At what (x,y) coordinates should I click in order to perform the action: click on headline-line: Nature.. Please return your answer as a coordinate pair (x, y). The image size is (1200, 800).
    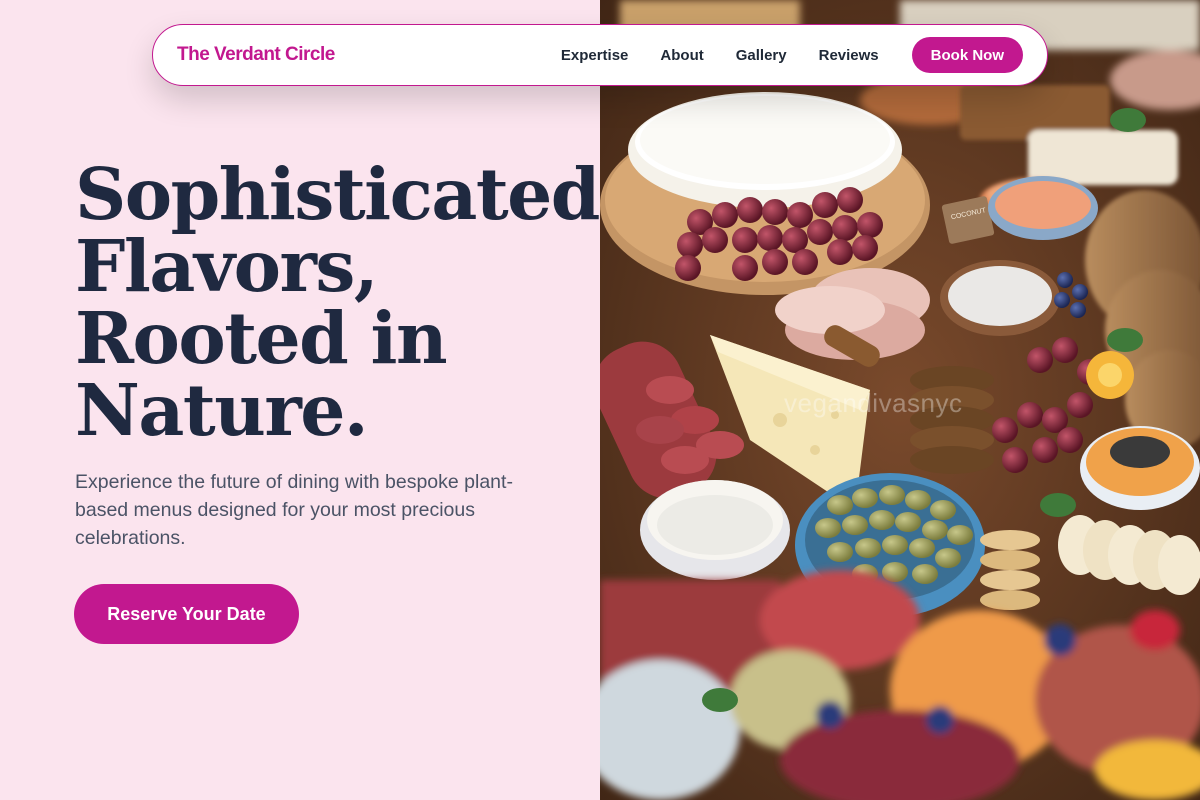
    Looking at the image, I should click on (222, 410).